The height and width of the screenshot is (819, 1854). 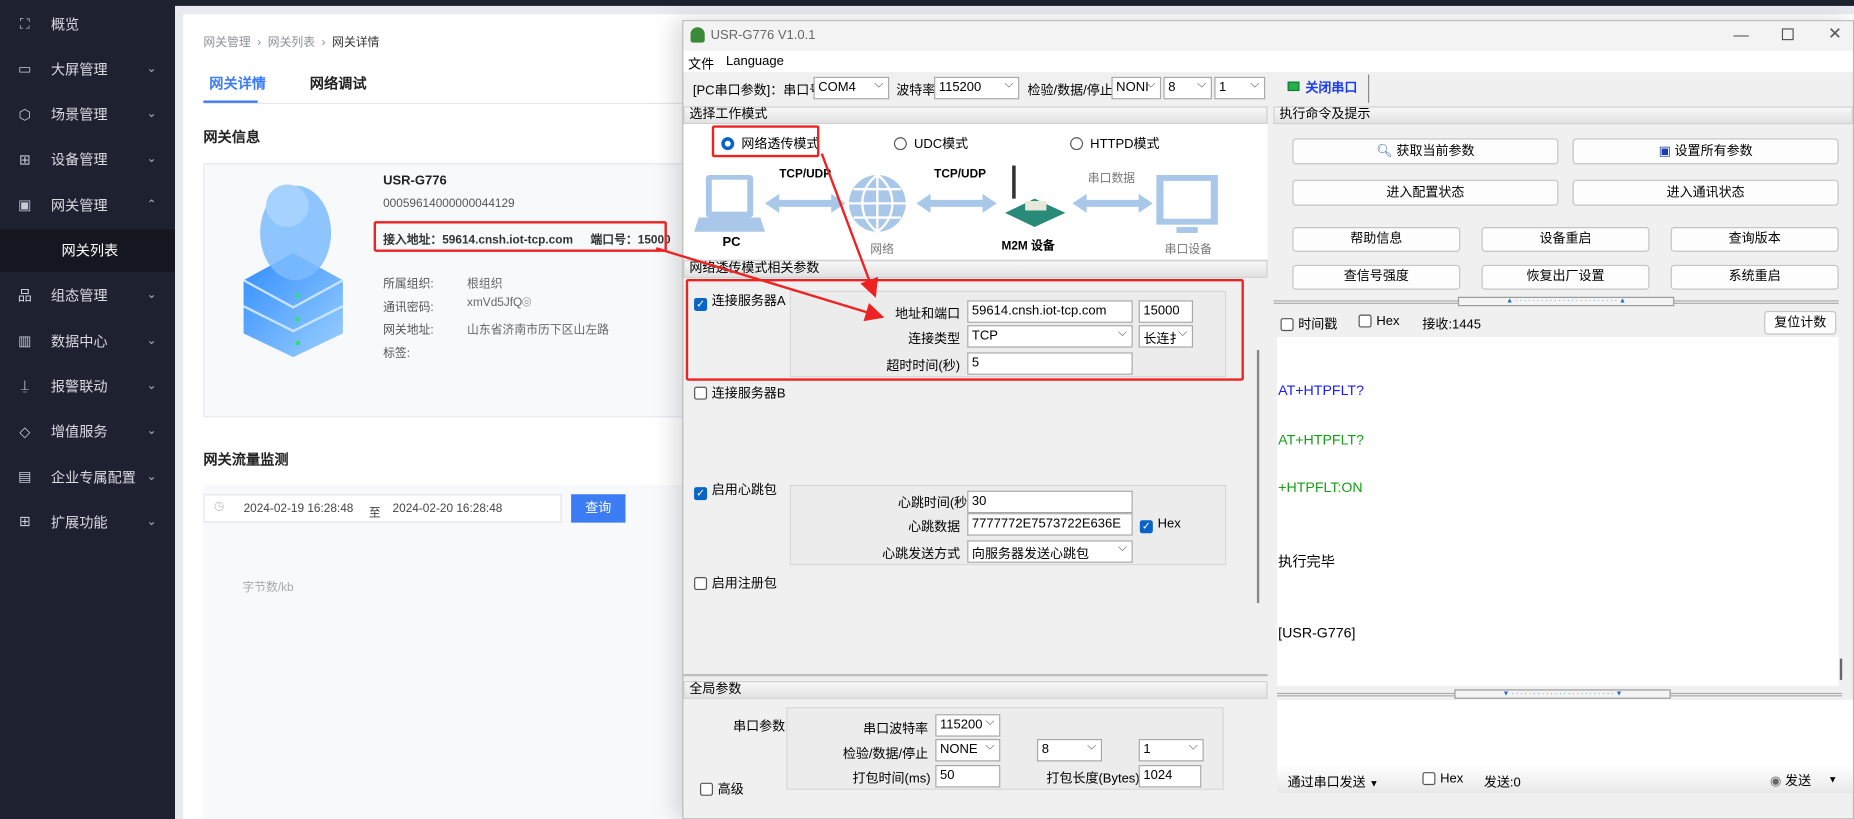 I want to click on tab-network-debug: 网络调试, so click(x=338, y=83).